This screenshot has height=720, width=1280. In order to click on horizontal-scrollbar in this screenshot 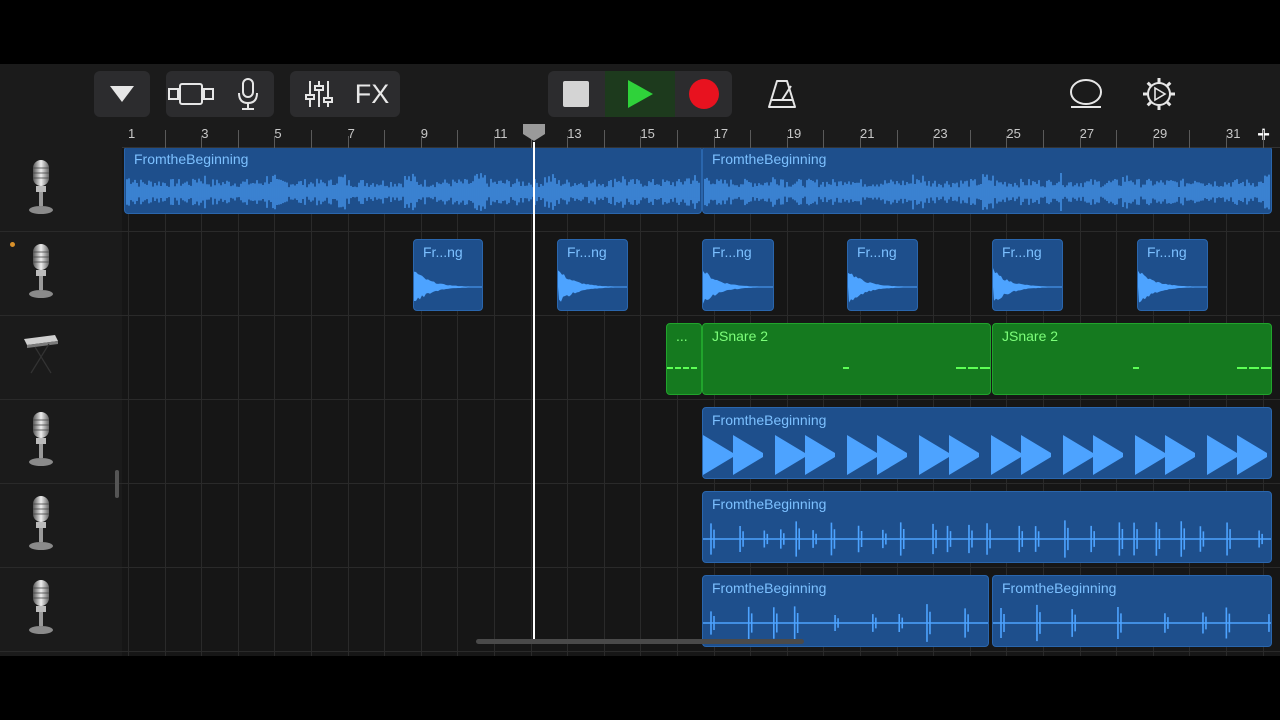, I will do `click(640, 641)`.